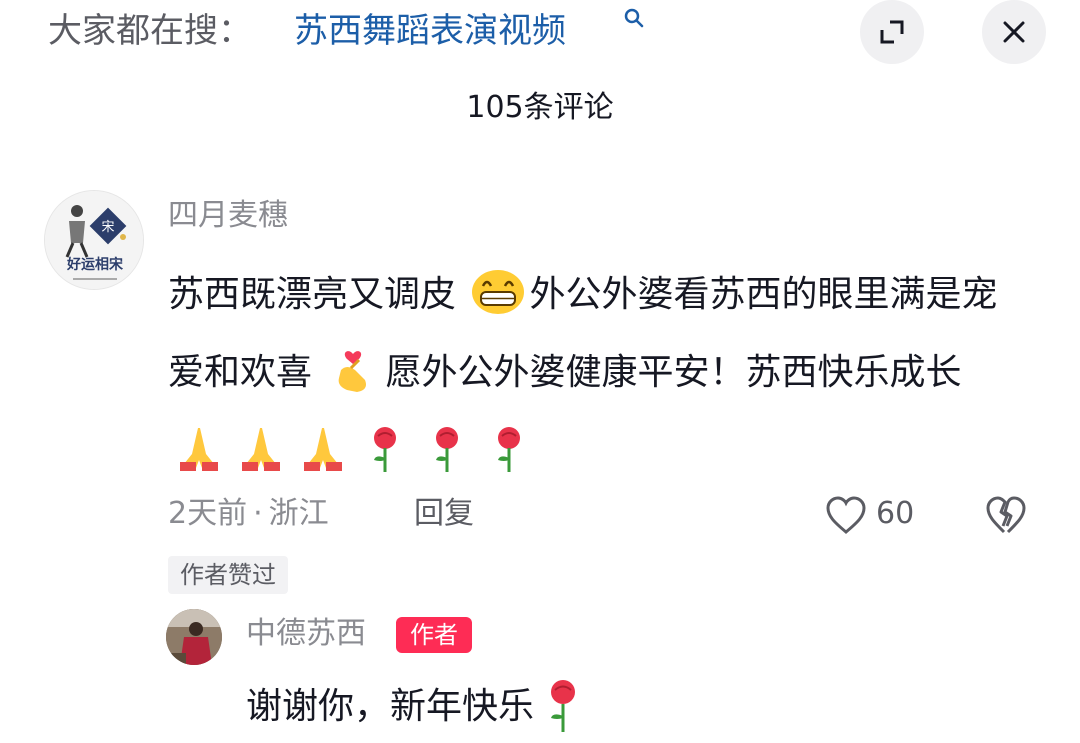 The width and height of the screenshot is (1080, 743). I want to click on close-icon, so click(1014, 32).